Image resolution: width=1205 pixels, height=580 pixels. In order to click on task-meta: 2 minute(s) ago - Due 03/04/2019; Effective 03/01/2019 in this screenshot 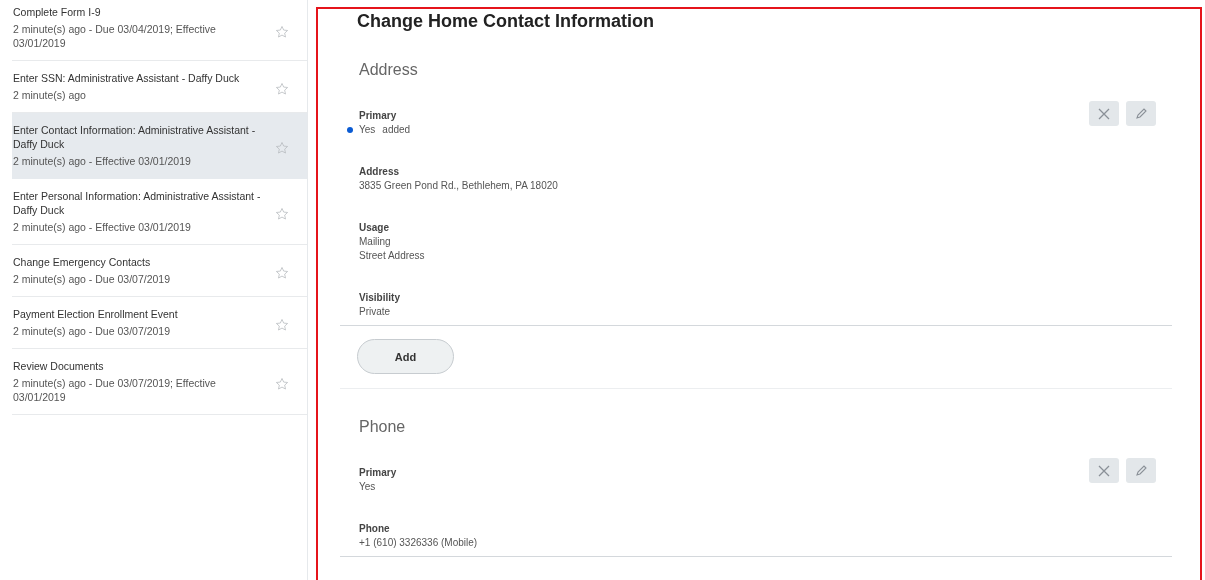, I will do `click(115, 36)`.